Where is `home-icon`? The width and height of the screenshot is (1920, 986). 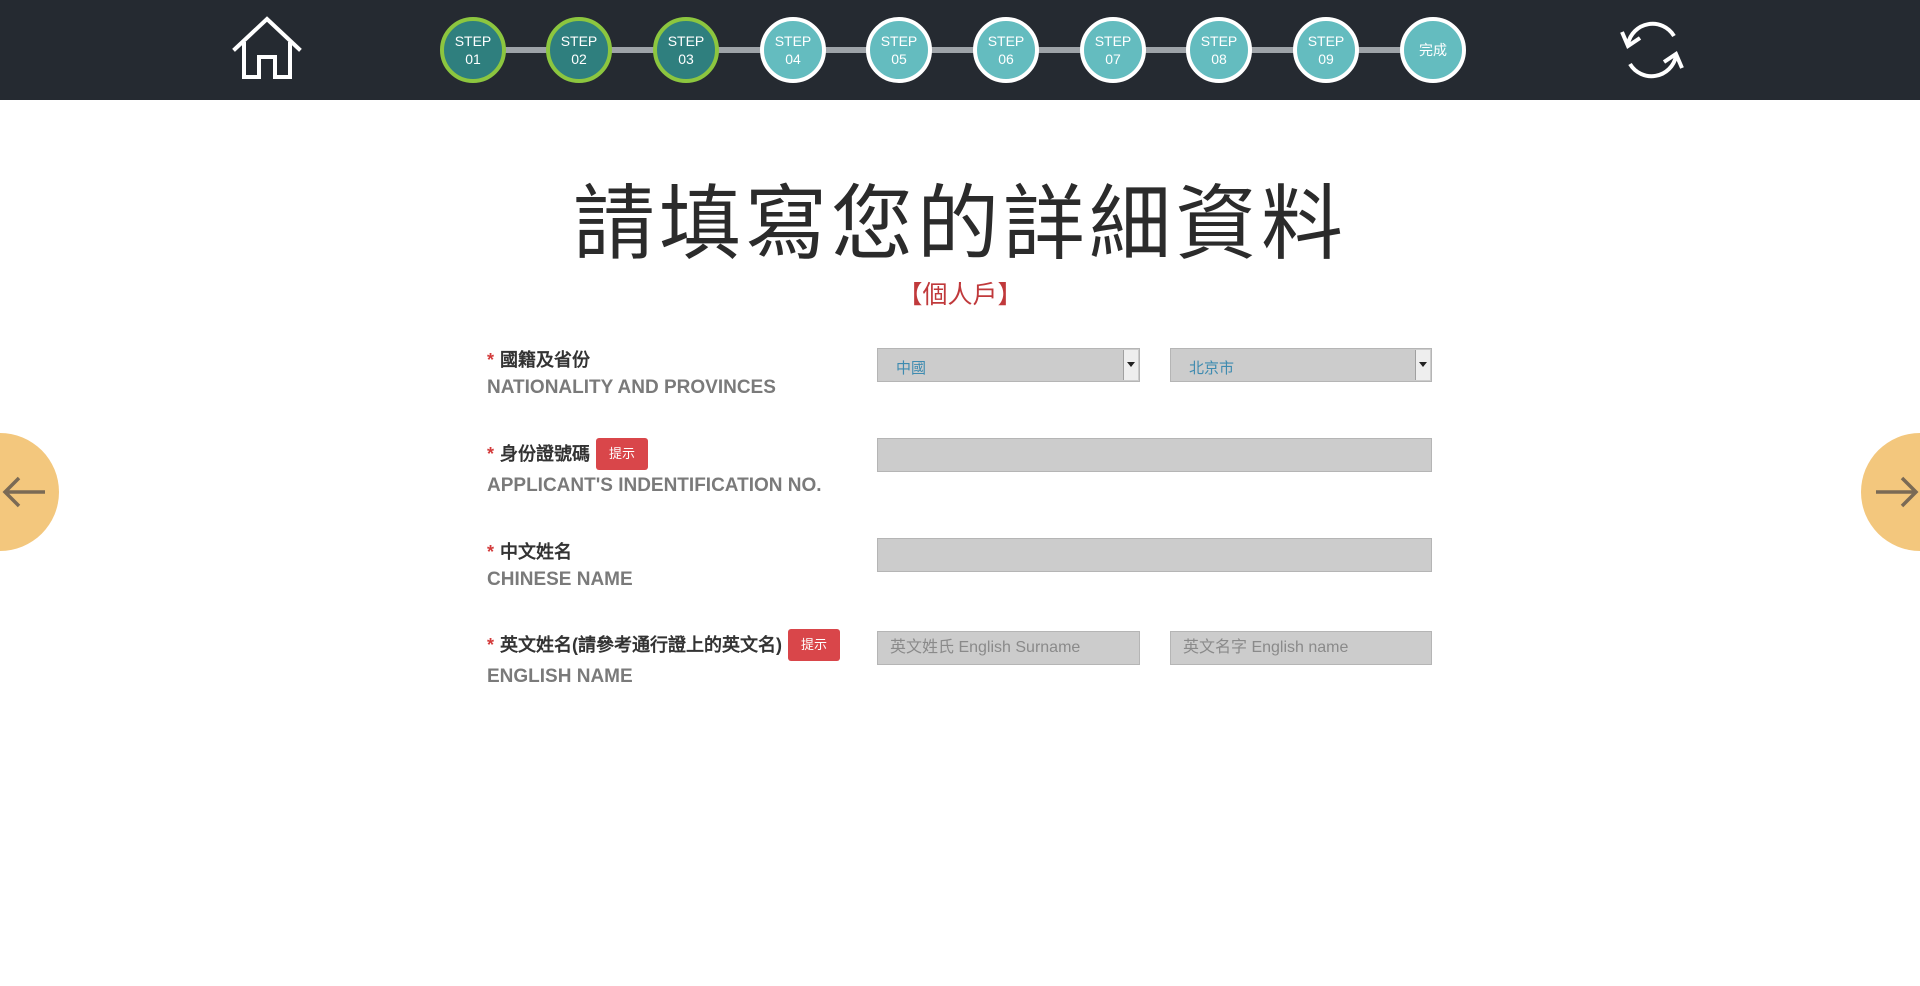
home-icon is located at coordinates (267, 47).